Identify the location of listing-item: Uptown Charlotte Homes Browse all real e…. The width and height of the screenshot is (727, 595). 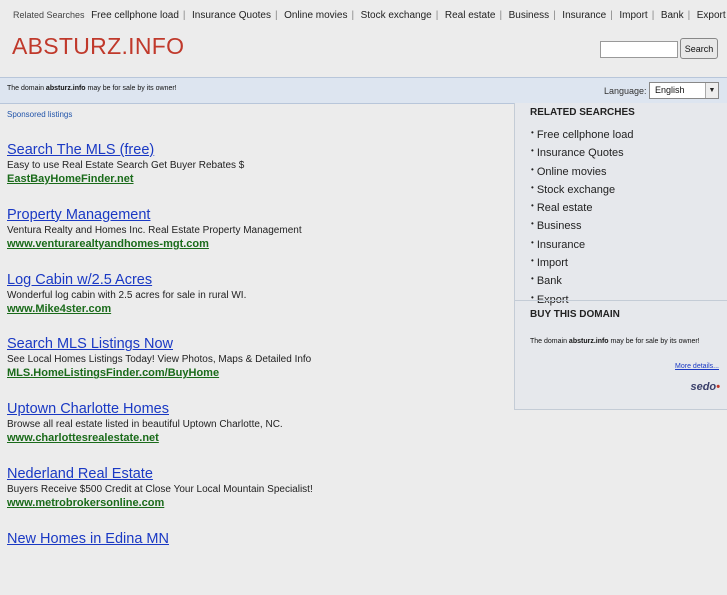
(257, 432).